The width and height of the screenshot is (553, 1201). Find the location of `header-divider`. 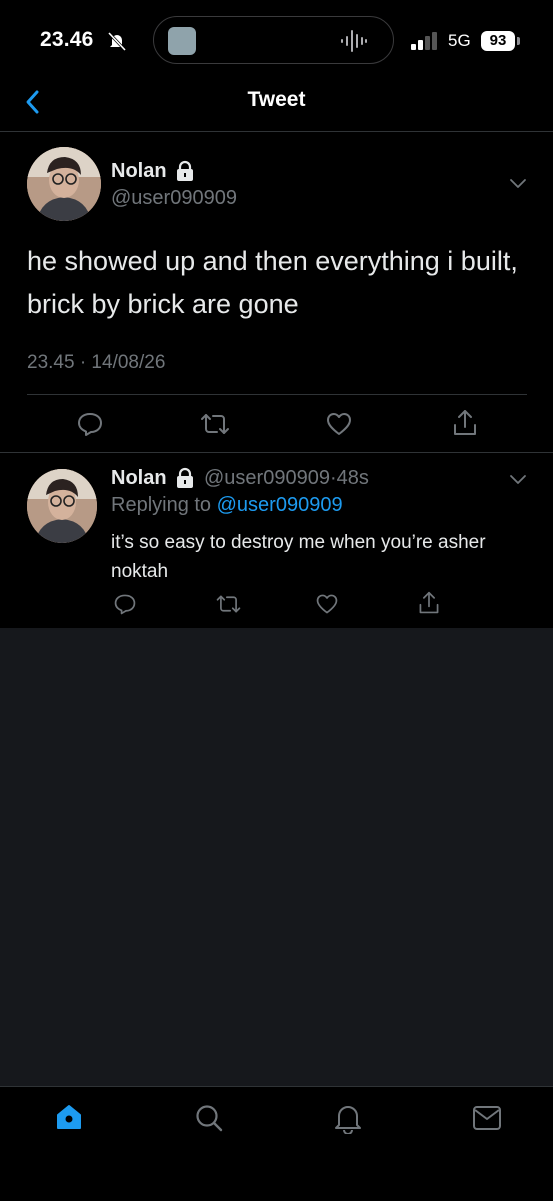

header-divider is located at coordinates (276, 131).